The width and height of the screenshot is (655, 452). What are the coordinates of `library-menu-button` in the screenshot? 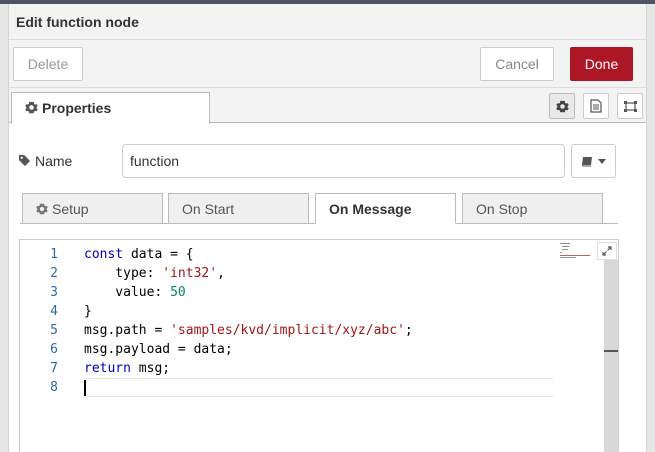 It's located at (593, 161).